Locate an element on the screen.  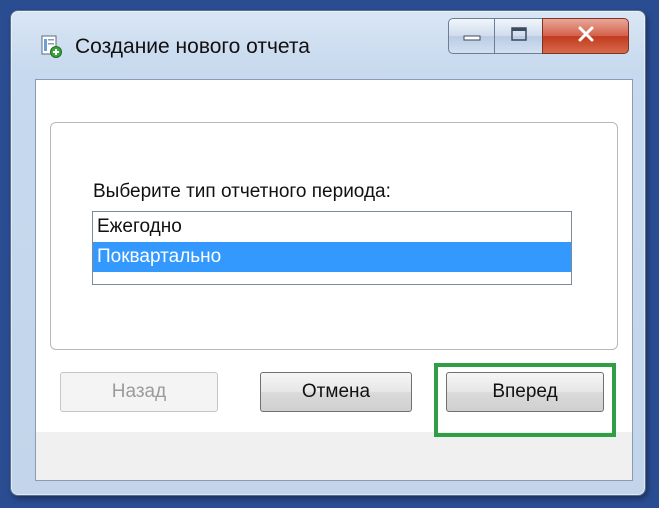
period-option-yearly: Ежегодно is located at coordinates (332, 227).